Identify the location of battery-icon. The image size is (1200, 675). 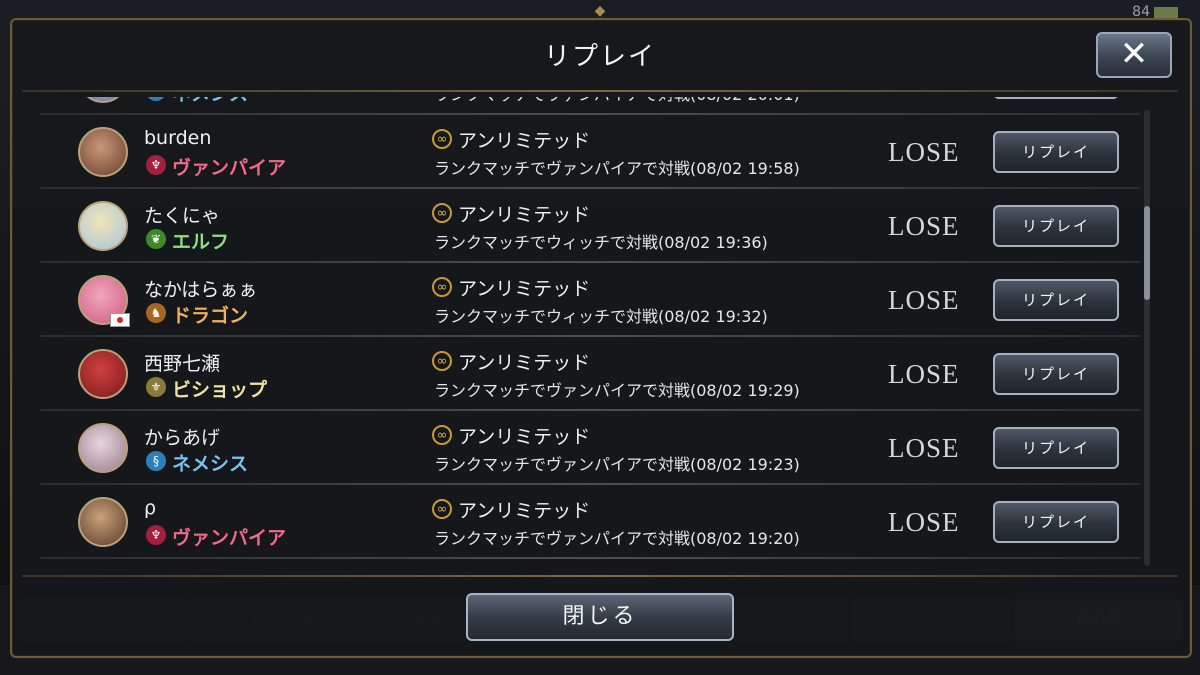
(1166, 12).